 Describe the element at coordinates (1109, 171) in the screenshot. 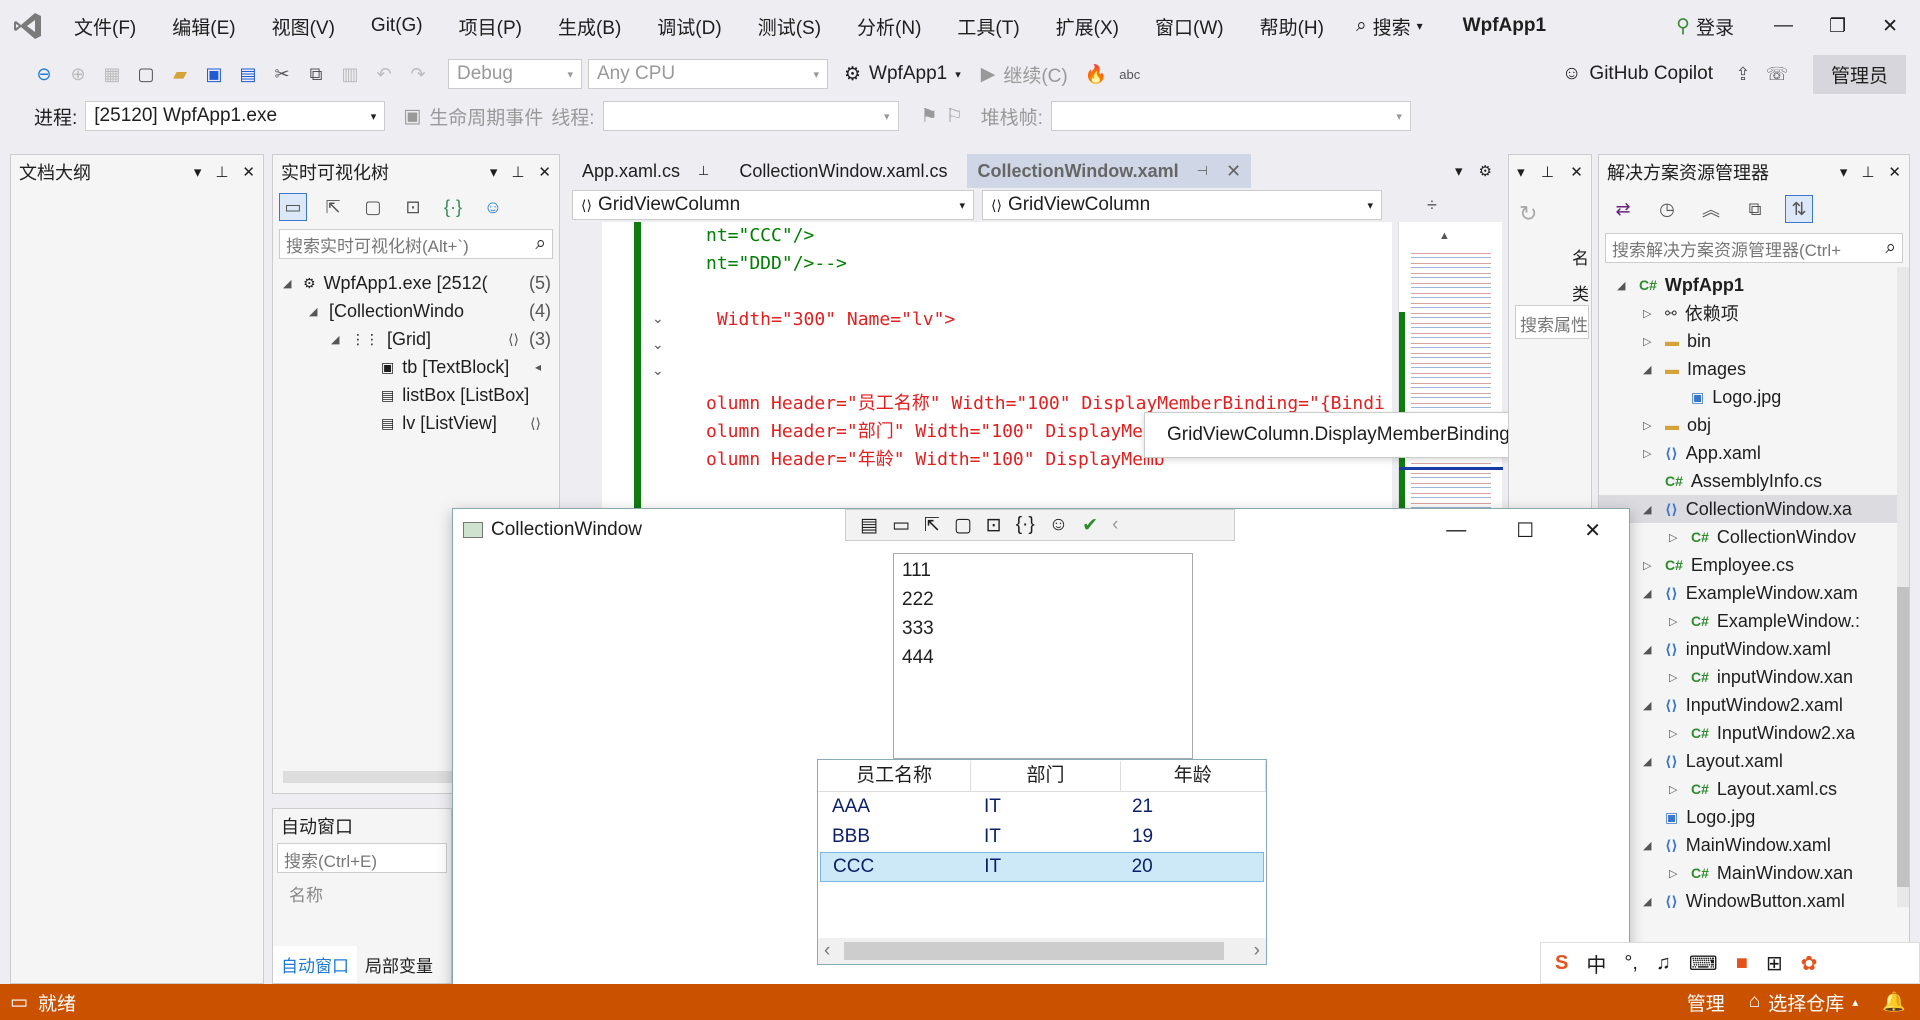

I see `tab-collectionwindow-xaml: CollectionWindow.xaml ⊣ ✕` at that location.